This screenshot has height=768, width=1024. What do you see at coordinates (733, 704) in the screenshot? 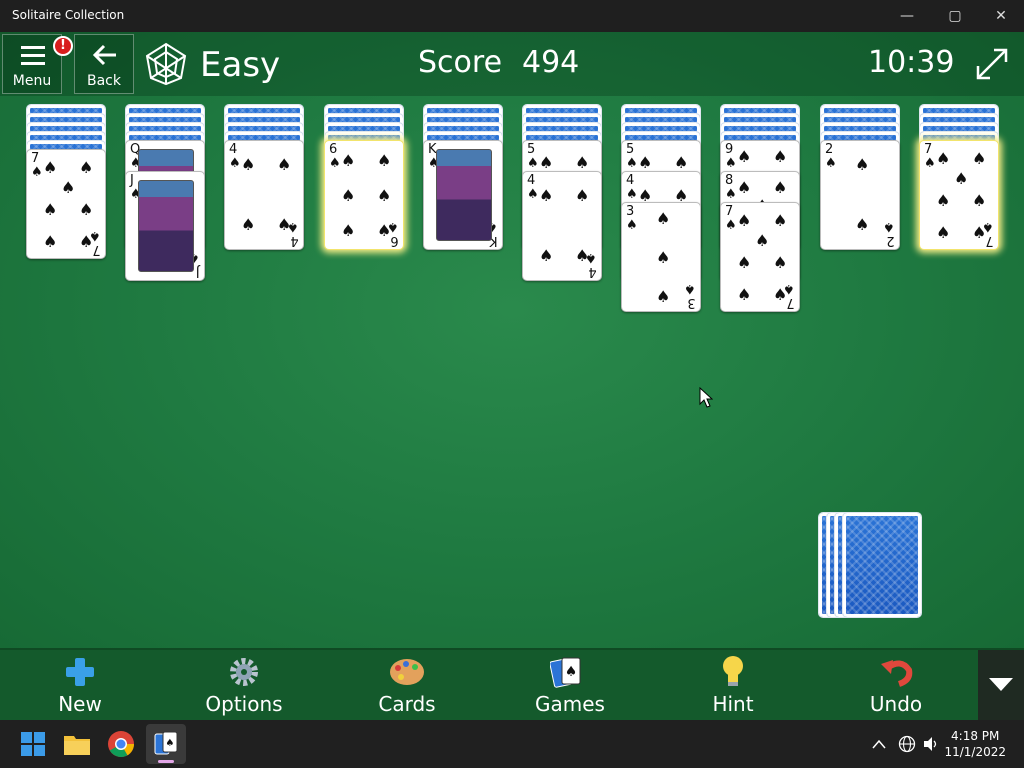
I see `hint-label: Hint` at bounding box center [733, 704].